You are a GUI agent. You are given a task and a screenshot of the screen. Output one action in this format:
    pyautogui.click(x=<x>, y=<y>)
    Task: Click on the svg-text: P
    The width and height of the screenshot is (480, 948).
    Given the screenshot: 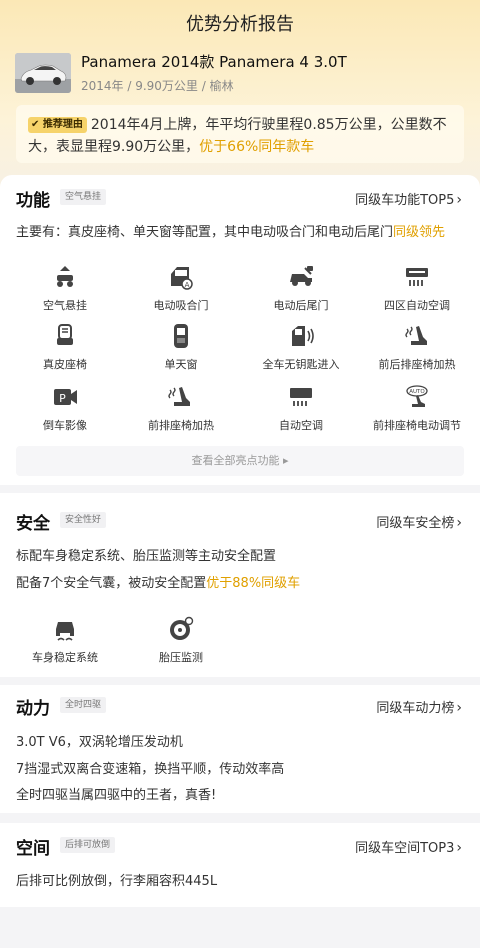 What is the action you would take?
    pyautogui.click(x=62, y=398)
    